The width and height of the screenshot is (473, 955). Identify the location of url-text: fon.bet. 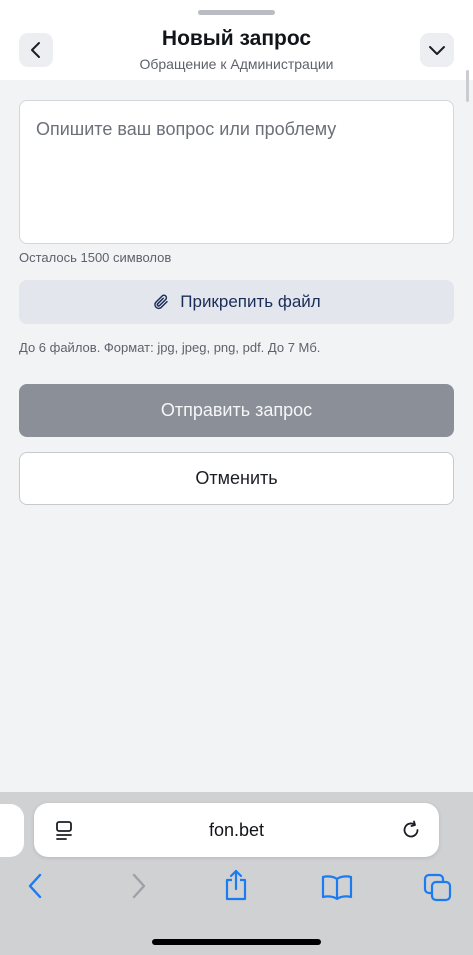
(236, 830).